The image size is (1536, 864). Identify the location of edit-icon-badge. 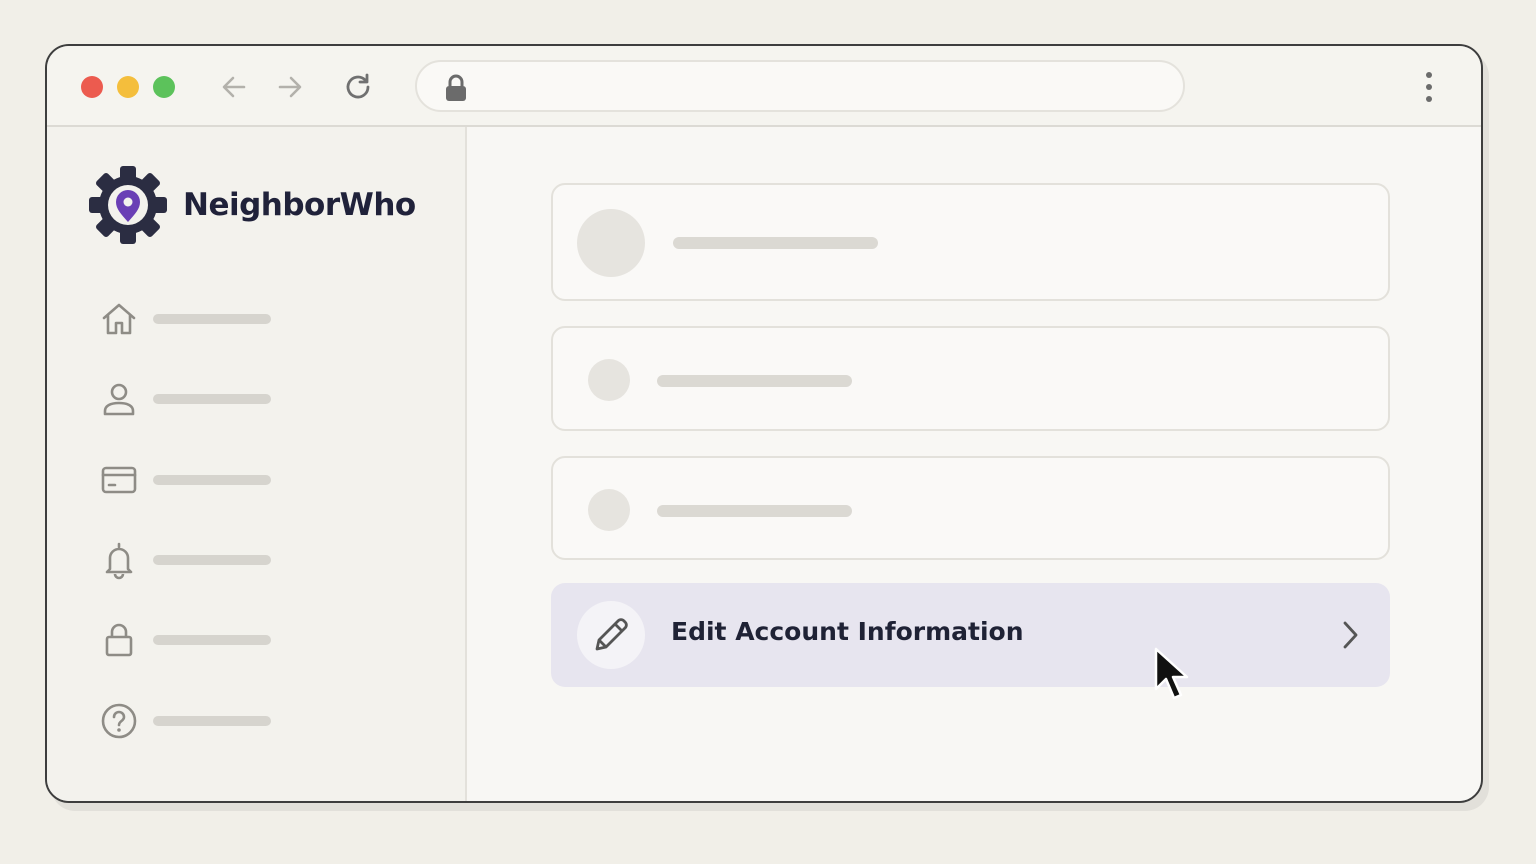
(611, 635).